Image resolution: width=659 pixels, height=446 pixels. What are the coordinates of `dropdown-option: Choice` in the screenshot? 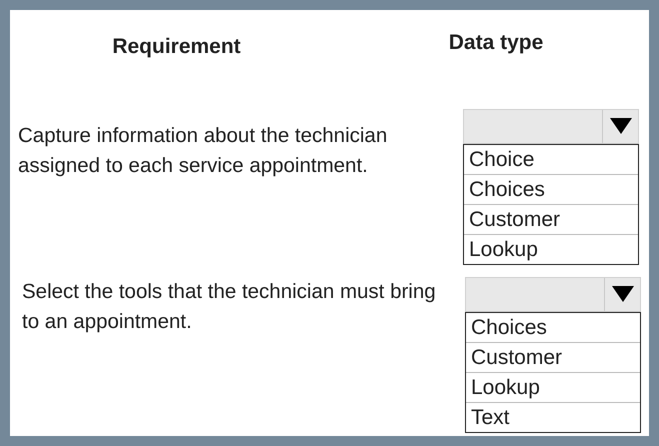 It's located at (551, 159).